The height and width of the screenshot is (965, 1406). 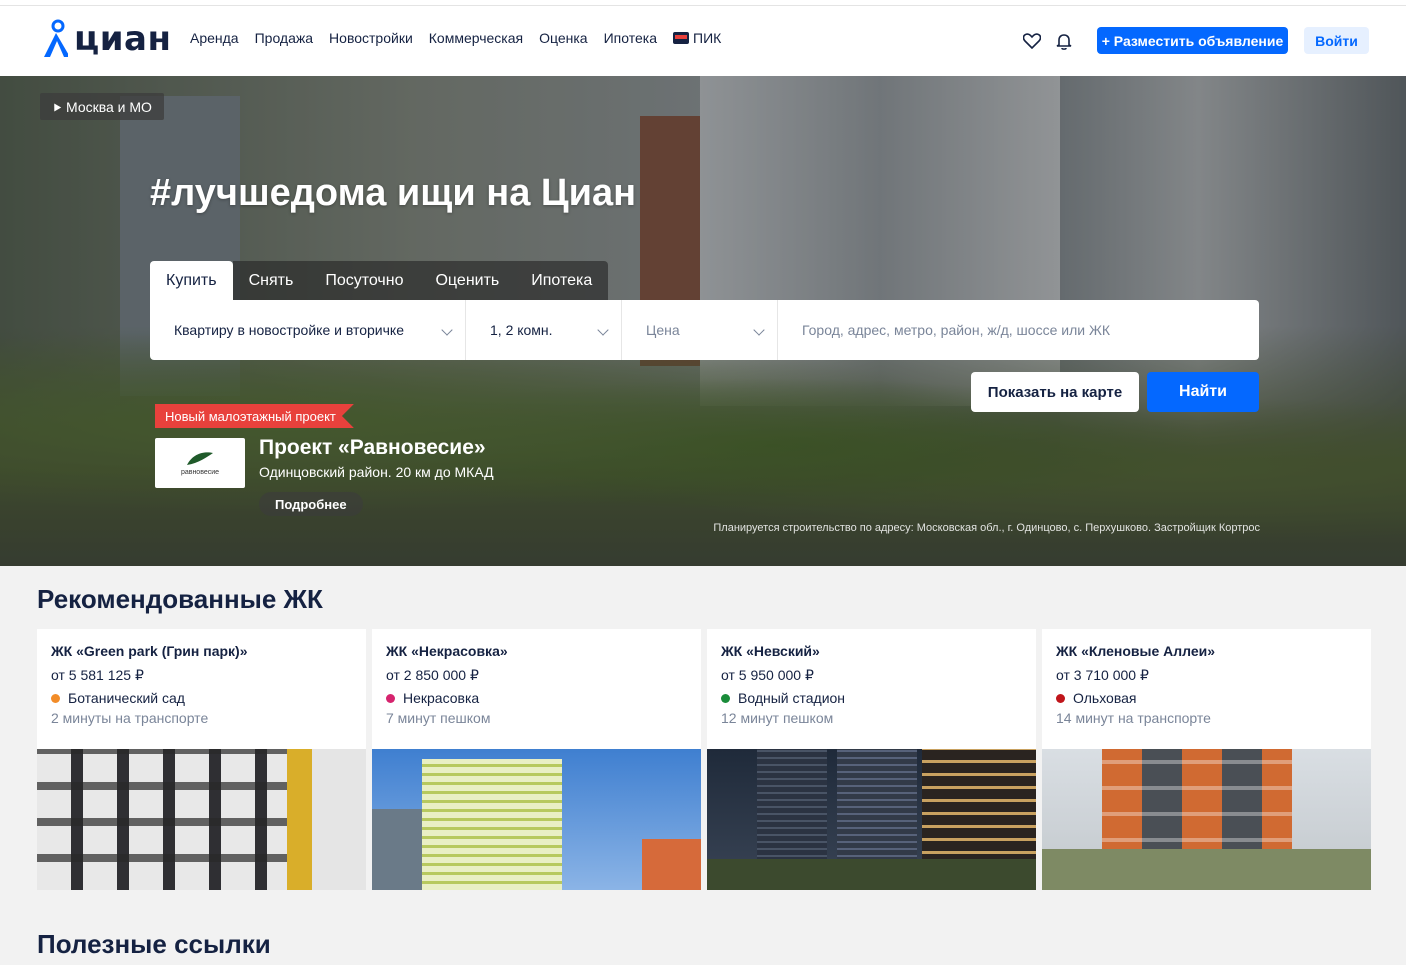 I want to click on rooms-select: 1, 2 комн., so click(x=544, y=330).